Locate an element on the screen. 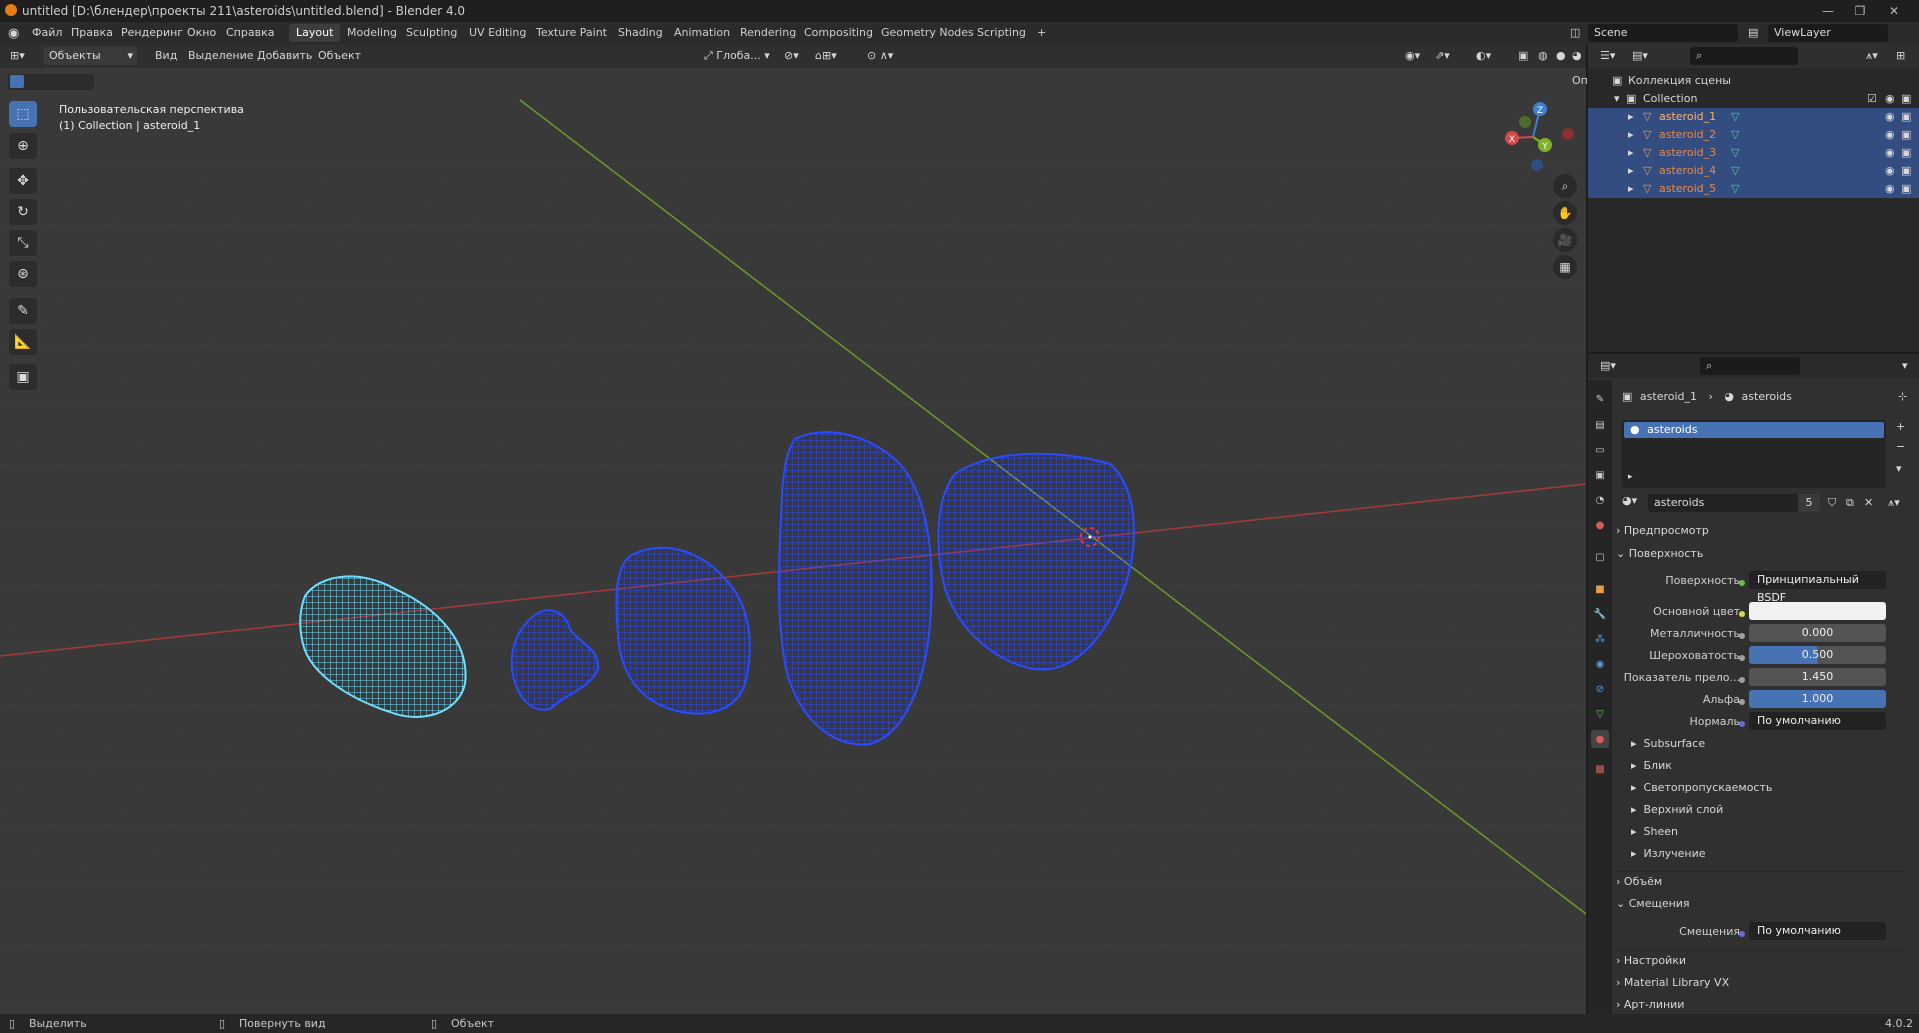 This screenshot has height=1033, width=1919. material-users-count: 5 is located at coordinates (1809, 503).